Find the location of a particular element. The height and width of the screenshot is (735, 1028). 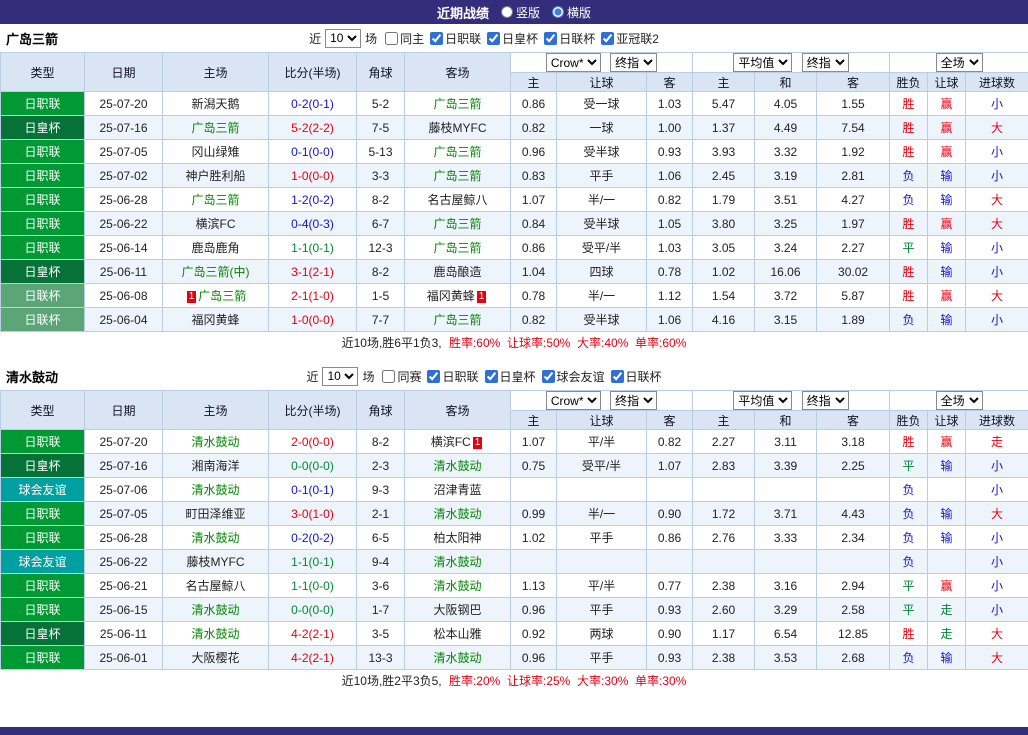

result-goals: 走 is located at coordinates (996, 441).